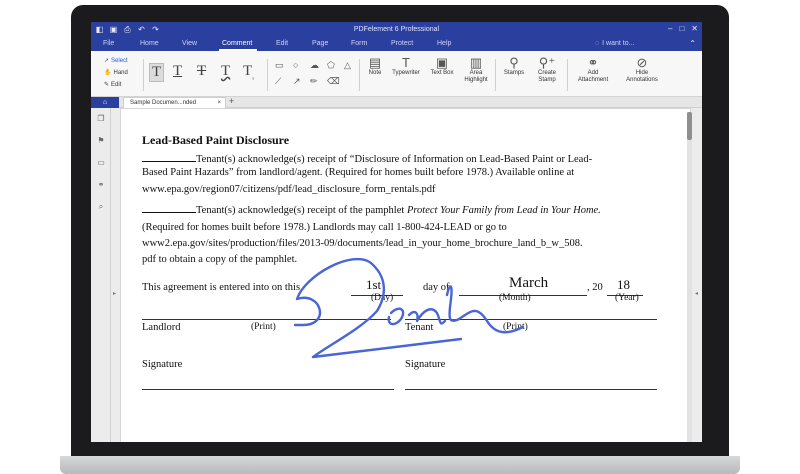 This screenshot has width=800, height=474. I want to click on add-attachment-label-2: Attachment, so click(593, 80).